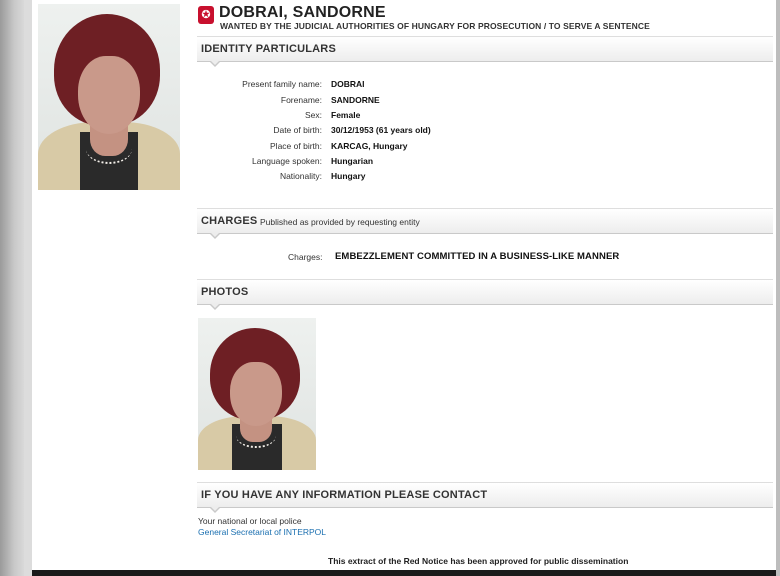  What do you see at coordinates (229, 221) in the screenshot?
I see `charges-section-title: CHARGES` at bounding box center [229, 221].